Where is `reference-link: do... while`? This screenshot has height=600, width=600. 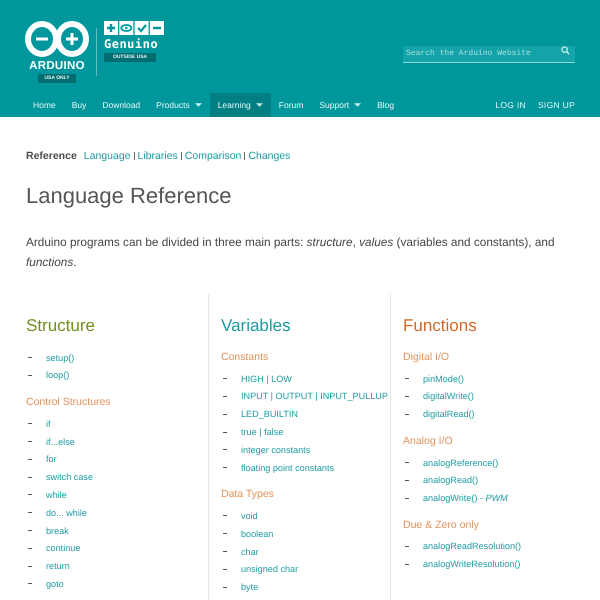 reference-link: do... while is located at coordinates (66, 513).